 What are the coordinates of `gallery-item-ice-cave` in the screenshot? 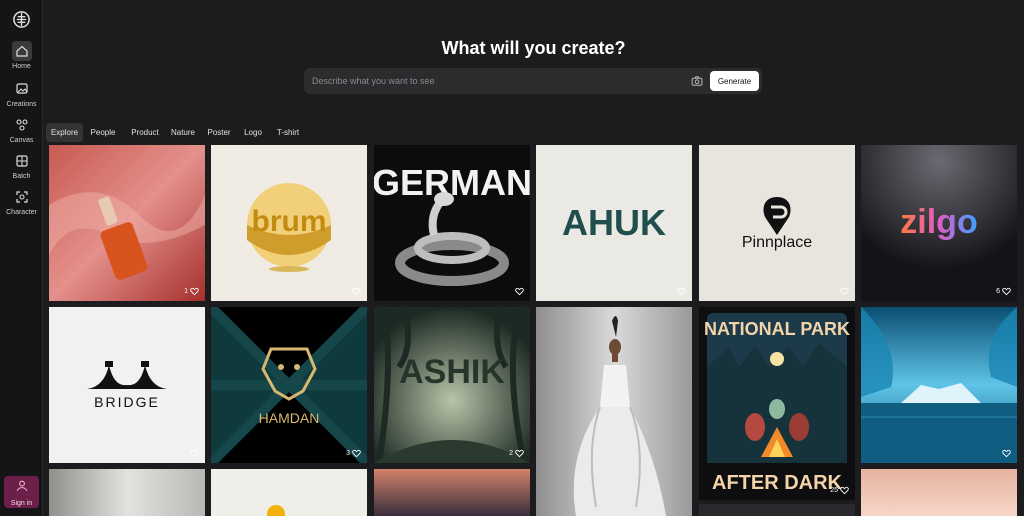 It's located at (939, 385).